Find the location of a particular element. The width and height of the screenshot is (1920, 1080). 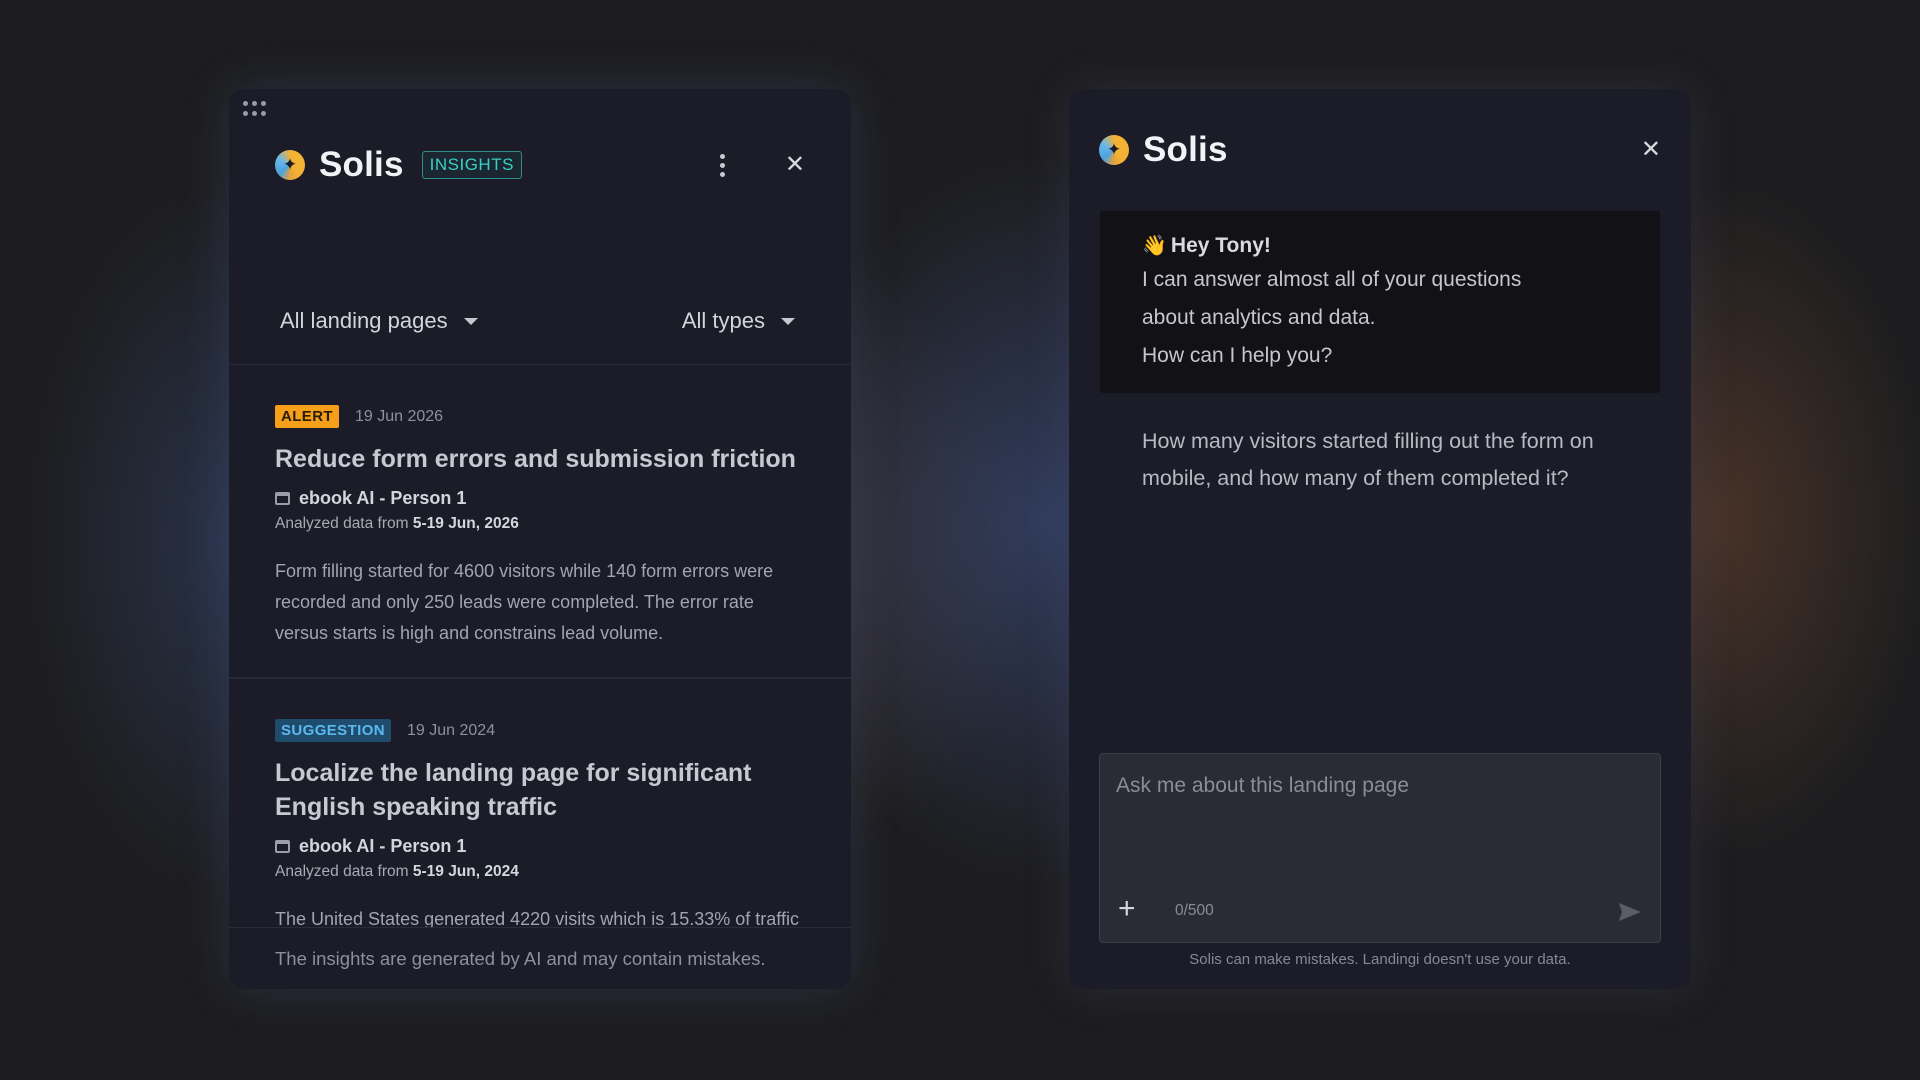

insights-header: Solis INSIGHTS ✕ is located at coordinates (540, 165).